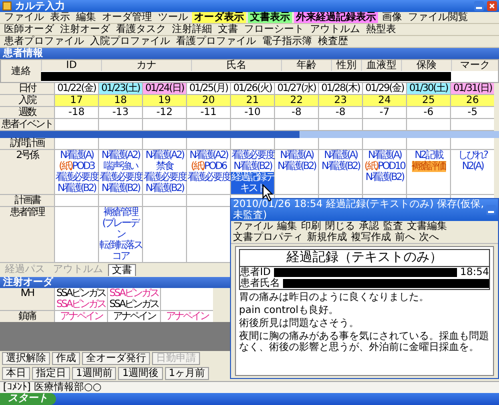 The image size is (499, 405). I want to click on nursing-entry: しびれ?, so click(473, 155).